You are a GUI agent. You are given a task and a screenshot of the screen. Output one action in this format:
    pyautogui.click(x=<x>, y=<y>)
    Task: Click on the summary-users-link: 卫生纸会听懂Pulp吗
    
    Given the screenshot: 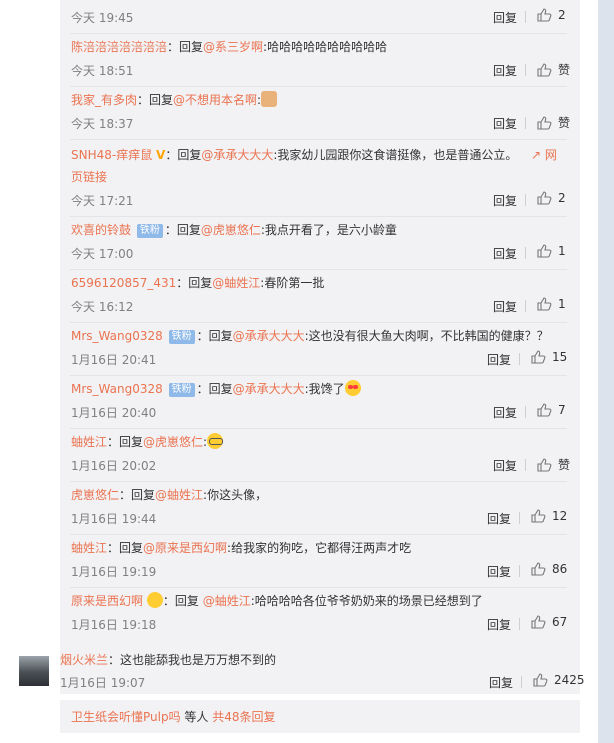 What is the action you would take?
    pyautogui.click(x=126, y=717)
    